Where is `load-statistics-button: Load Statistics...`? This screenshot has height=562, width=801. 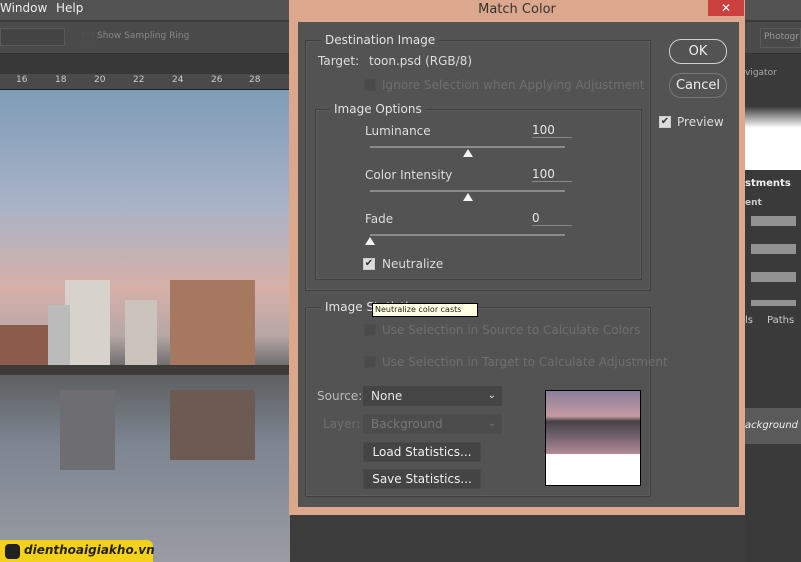
load-statistics-button: Load Statistics... is located at coordinates (422, 452).